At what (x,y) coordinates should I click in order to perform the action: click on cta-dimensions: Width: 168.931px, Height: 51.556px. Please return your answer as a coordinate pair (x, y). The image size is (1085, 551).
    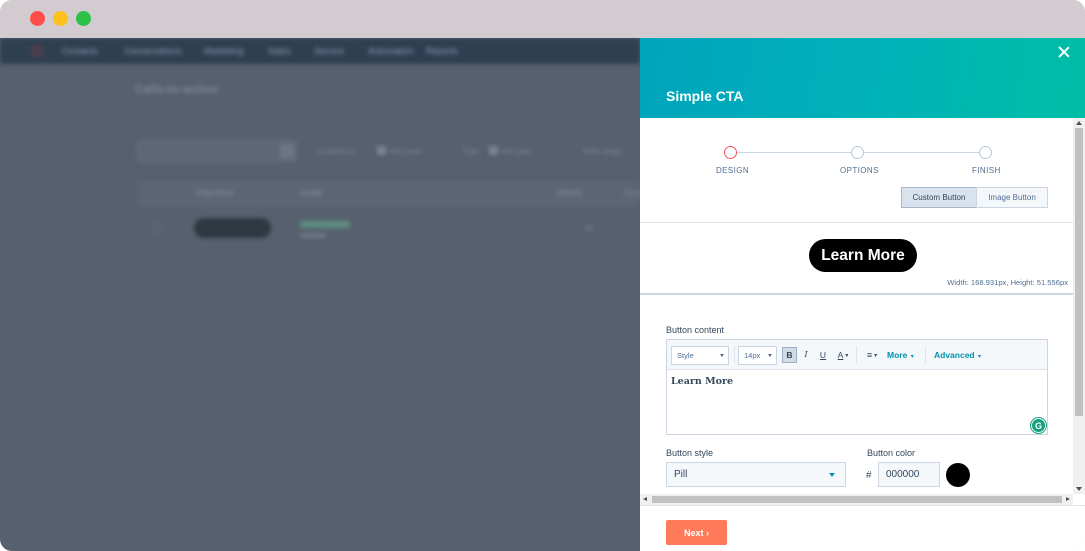
    Looking at the image, I should click on (1007, 282).